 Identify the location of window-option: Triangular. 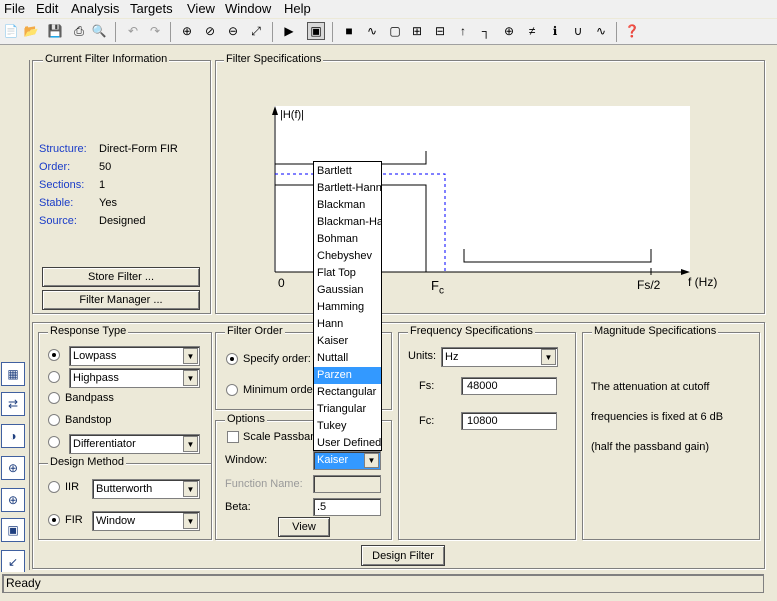
(347, 409).